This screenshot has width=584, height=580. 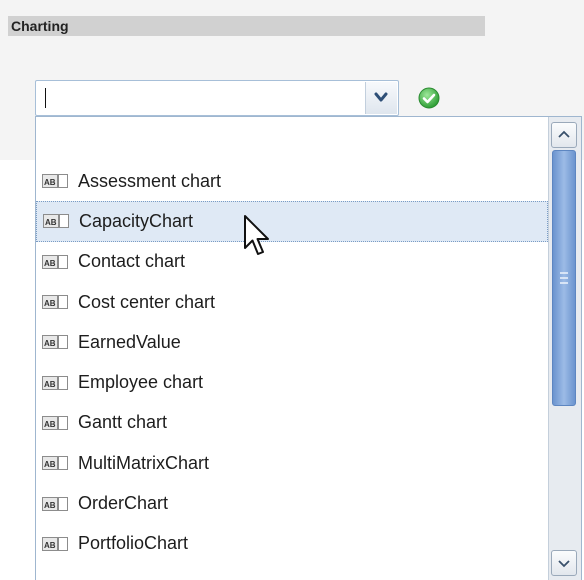 I want to click on grip-icon, so click(x=564, y=278).